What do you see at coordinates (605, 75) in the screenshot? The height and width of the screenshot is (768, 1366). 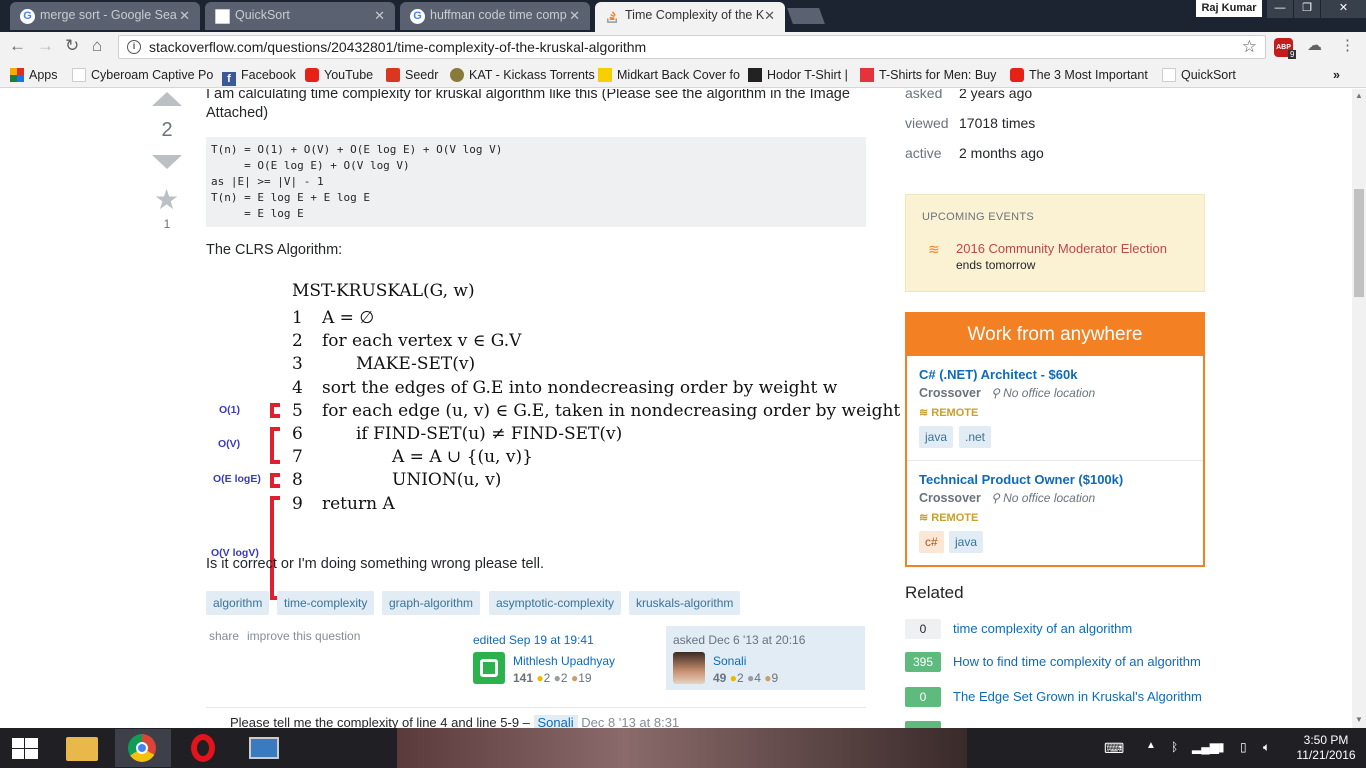 I see `midkart-icon` at bounding box center [605, 75].